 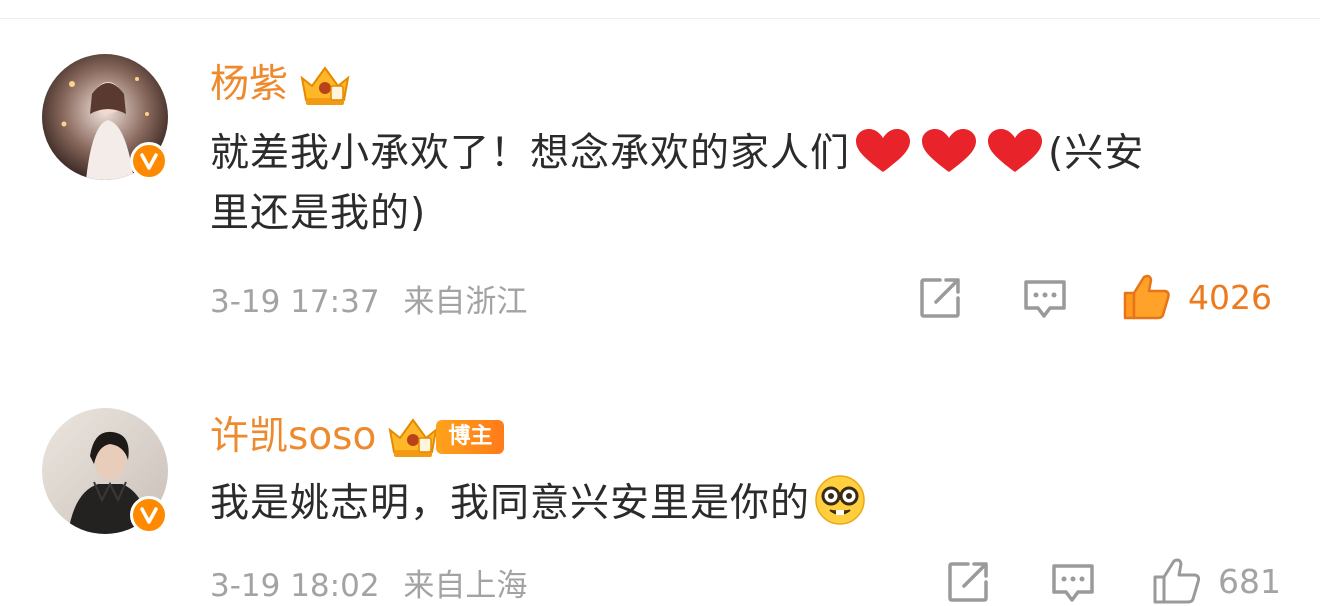 What do you see at coordinates (295, 302) in the screenshot?
I see `comment-date: 3-19 17:37` at bounding box center [295, 302].